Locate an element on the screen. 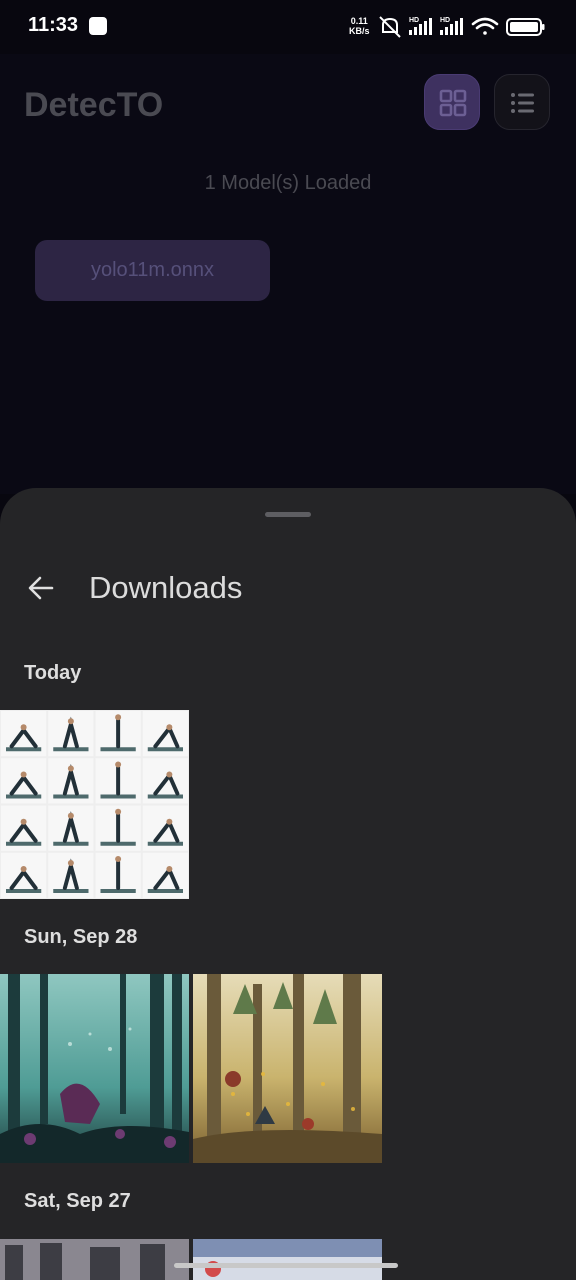  model-chip: yolo11m.onnx is located at coordinates (152, 270).